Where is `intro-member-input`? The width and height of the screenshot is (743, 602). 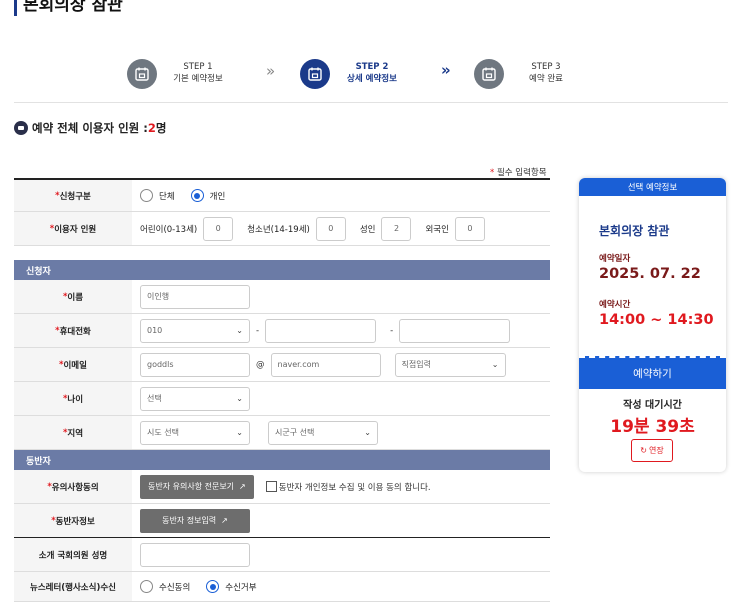
intro-member-input is located at coordinates (195, 554).